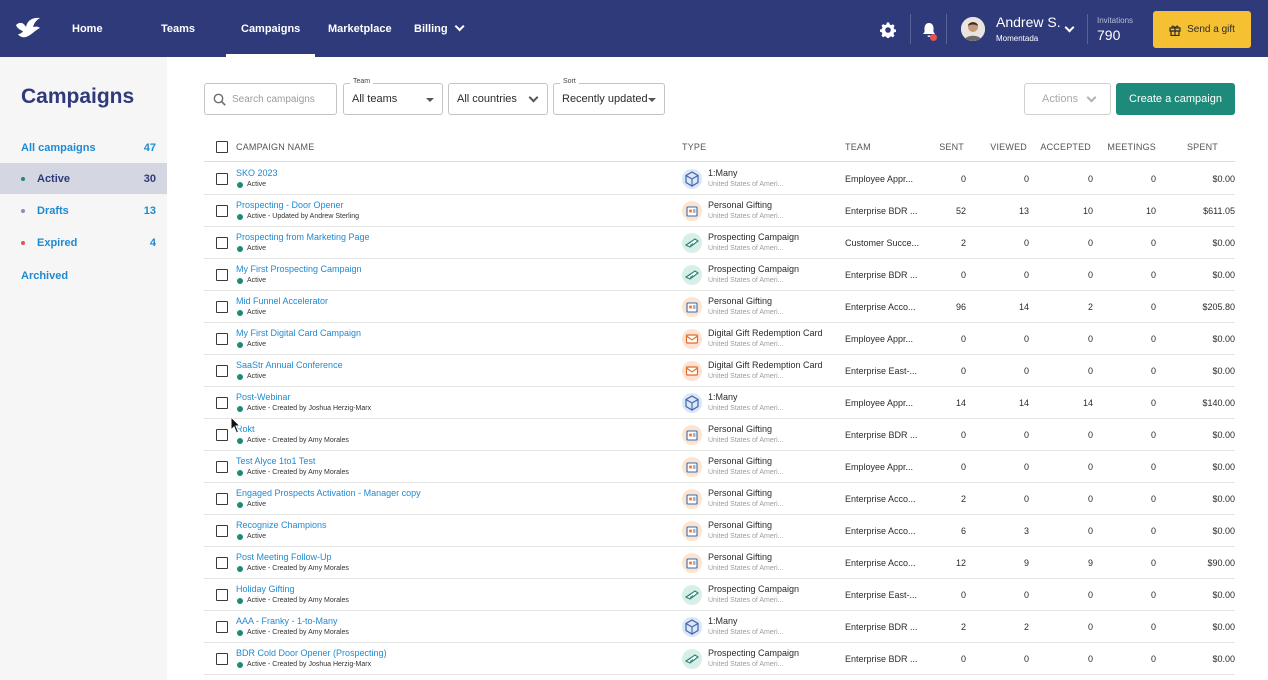 Image resolution: width=1268 pixels, height=680 pixels. I want to click on accepted-count: 2, so click(1090, 307).